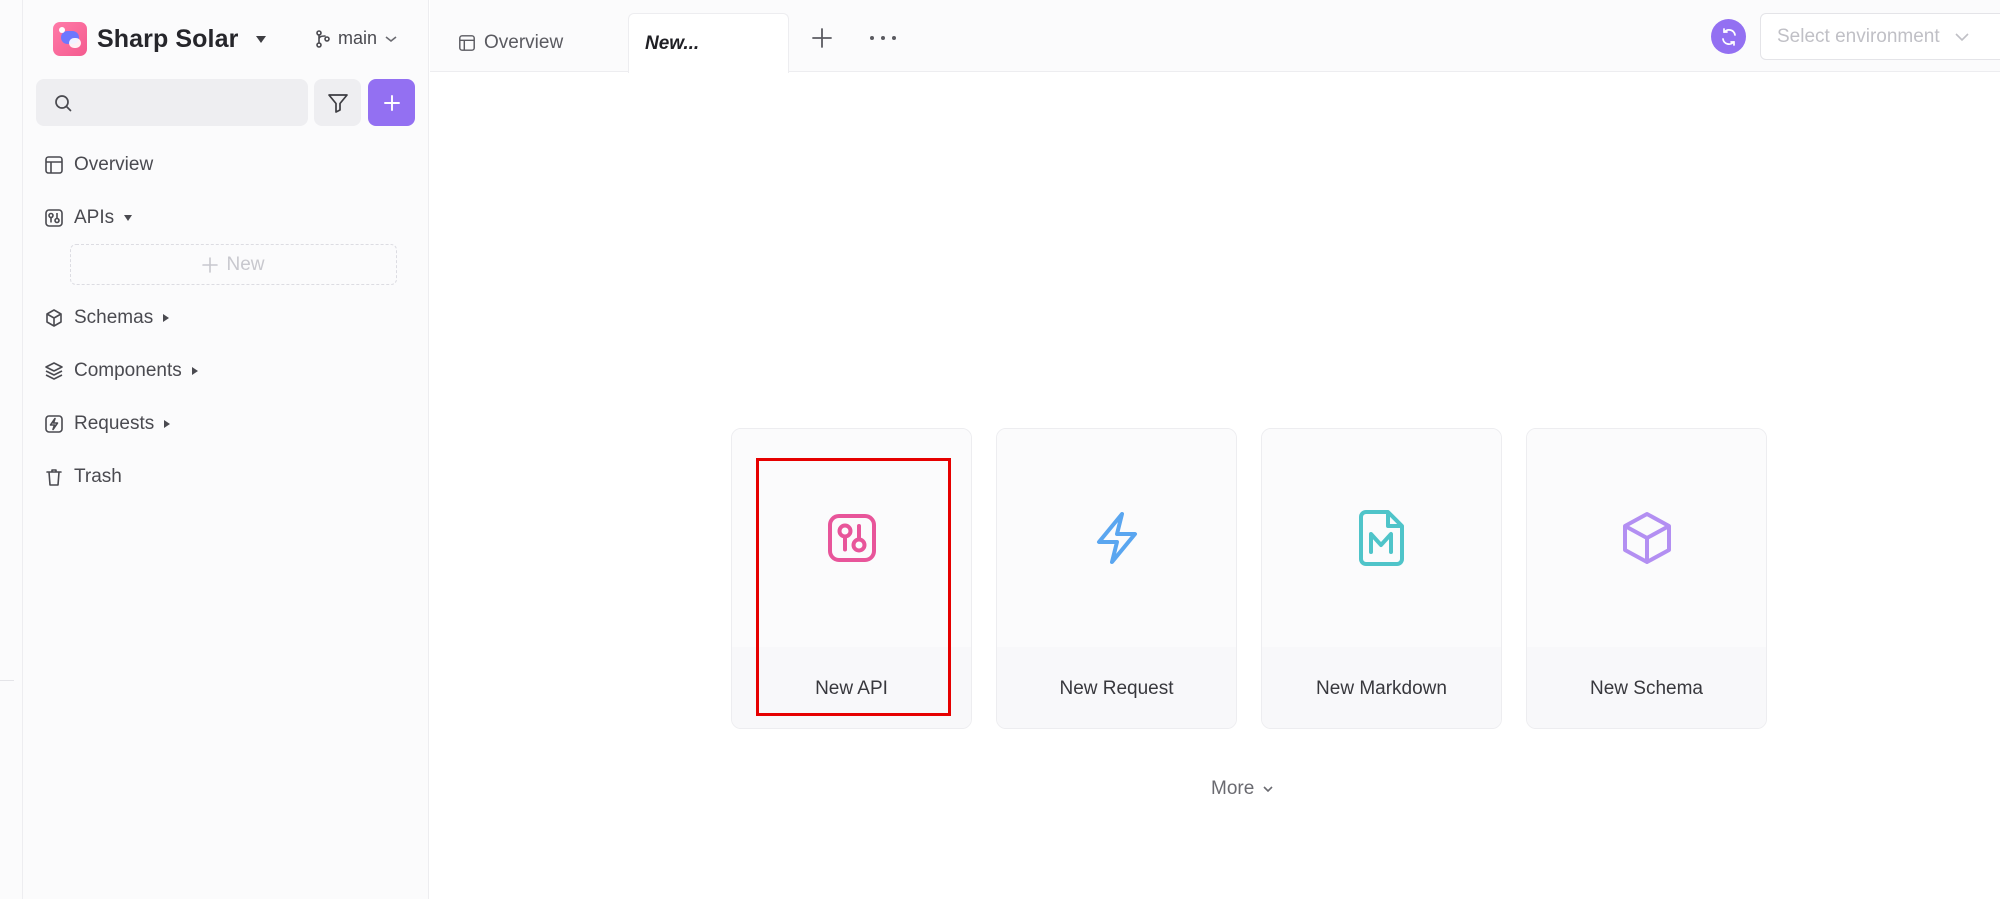  Describe the element at coordinates (323, 38) in the screenshot. I see `git-branch-icon` at that location.